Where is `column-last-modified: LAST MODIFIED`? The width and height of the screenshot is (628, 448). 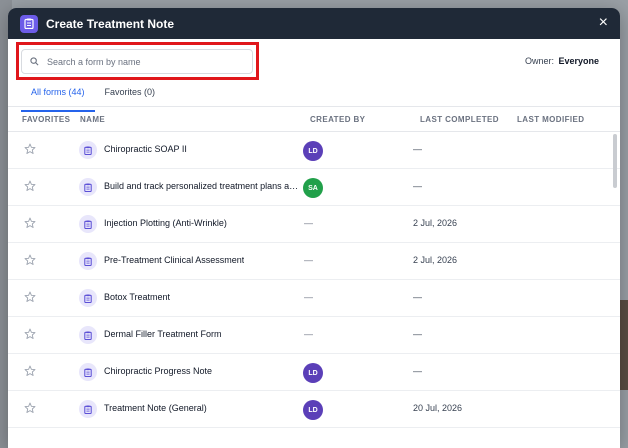 column-last-modified: LAST MODIFIED is located at coordinates (550, 119).